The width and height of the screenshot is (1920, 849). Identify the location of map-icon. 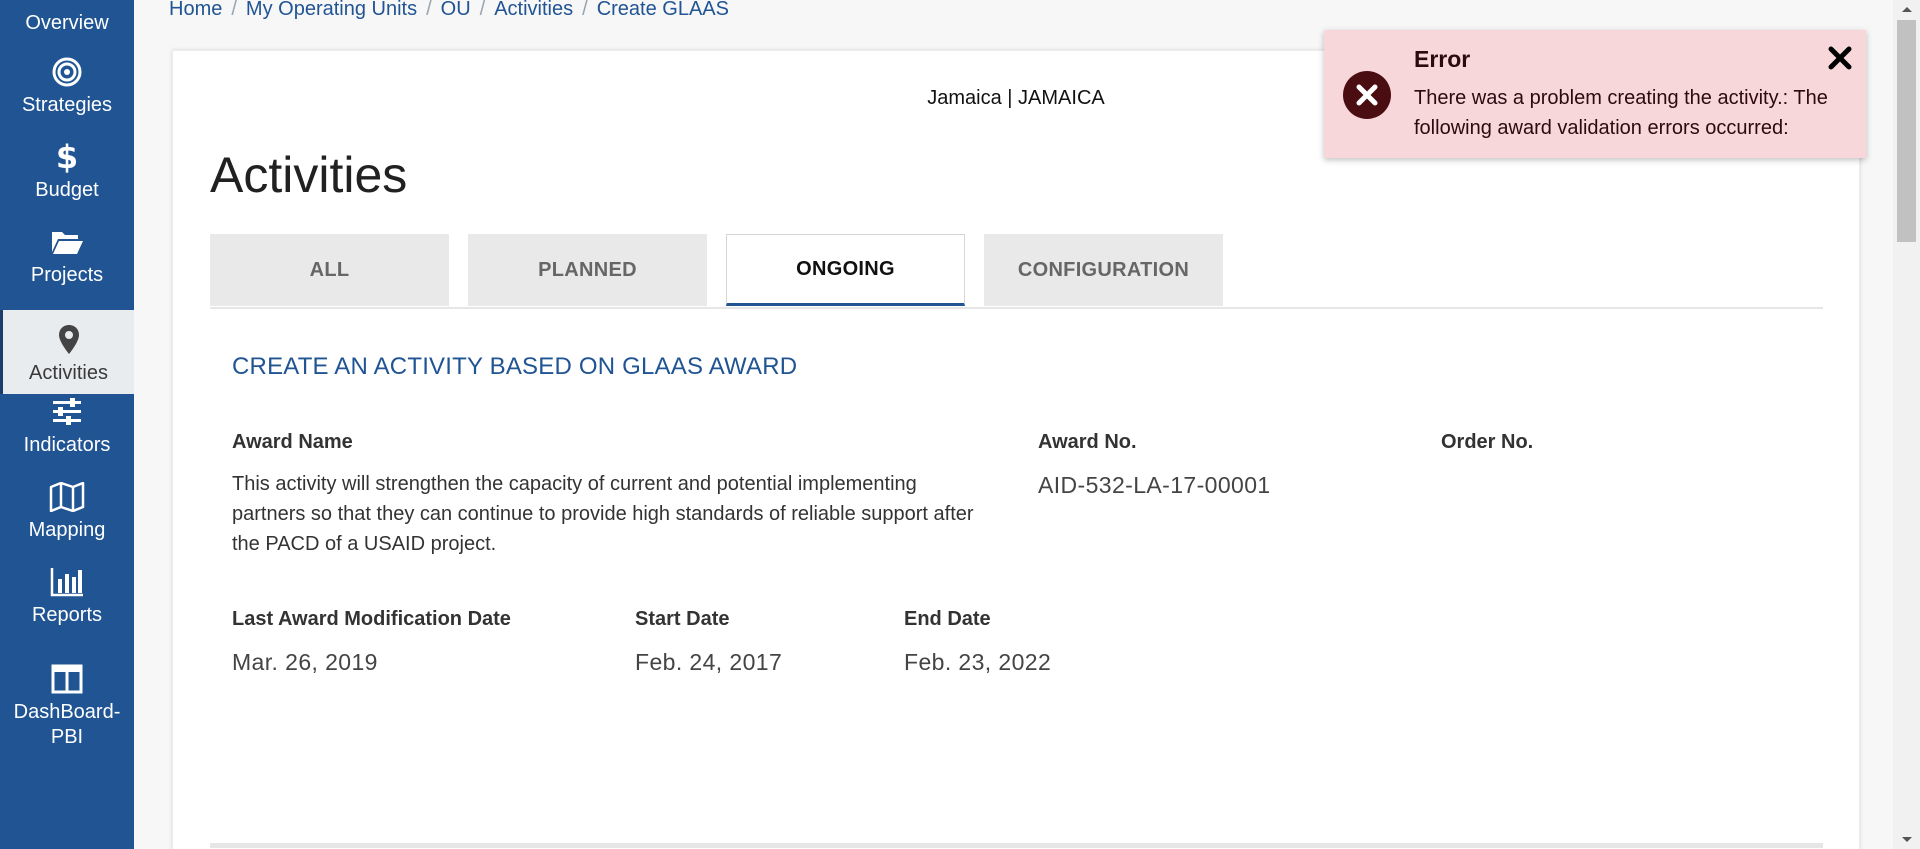
(67, 497).